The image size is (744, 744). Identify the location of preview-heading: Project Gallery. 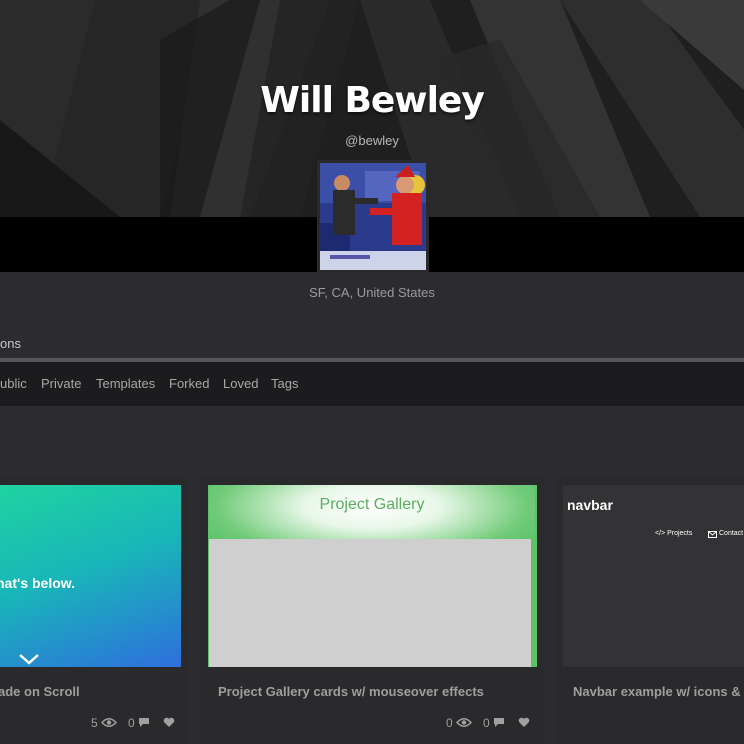
(372, 504).